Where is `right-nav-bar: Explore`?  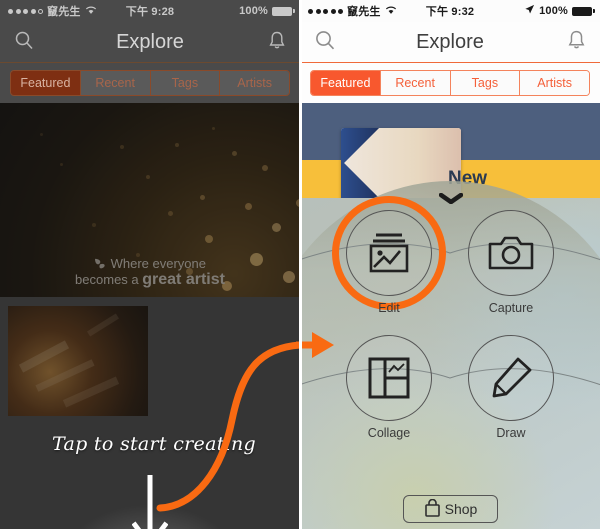
right-nav-bar: Explore is located at coordinates (450, 42).